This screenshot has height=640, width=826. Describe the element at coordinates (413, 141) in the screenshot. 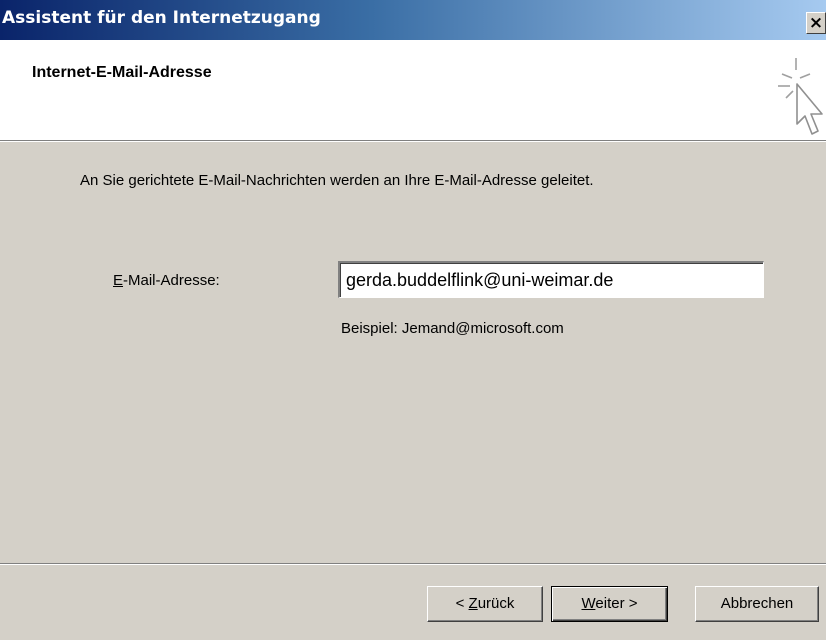

I see `header-divider-highlight` at that location.